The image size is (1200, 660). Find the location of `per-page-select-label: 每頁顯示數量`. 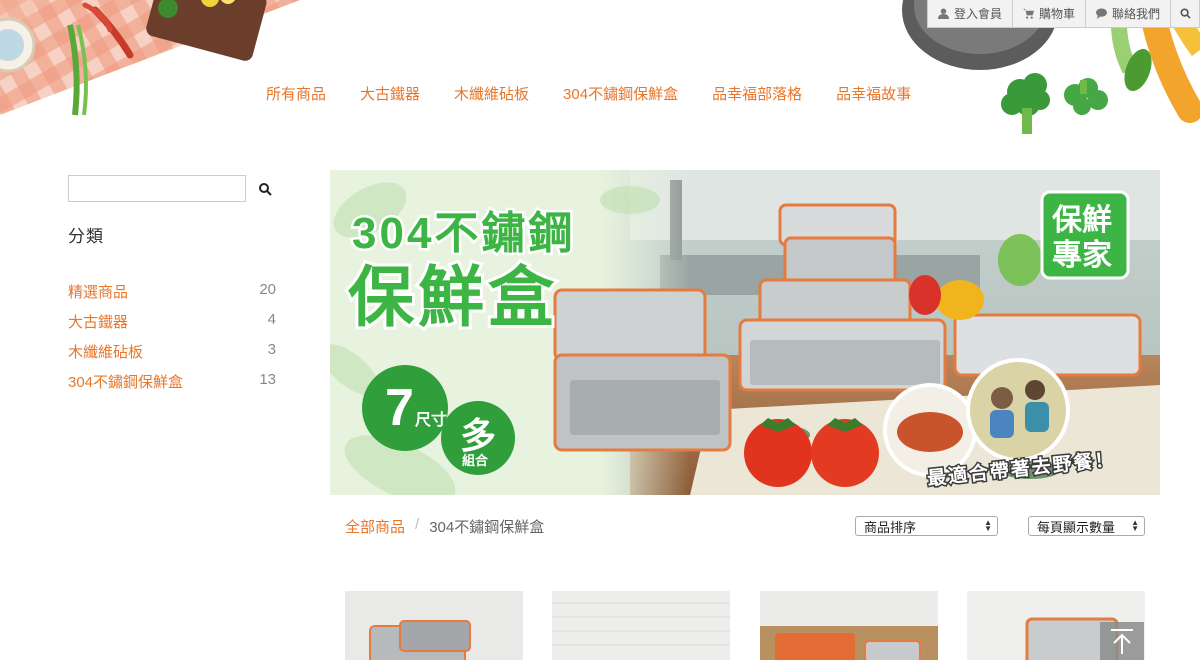

per-page-select-label: 每頁顯示數量 is located at coordinates (1076, 527).